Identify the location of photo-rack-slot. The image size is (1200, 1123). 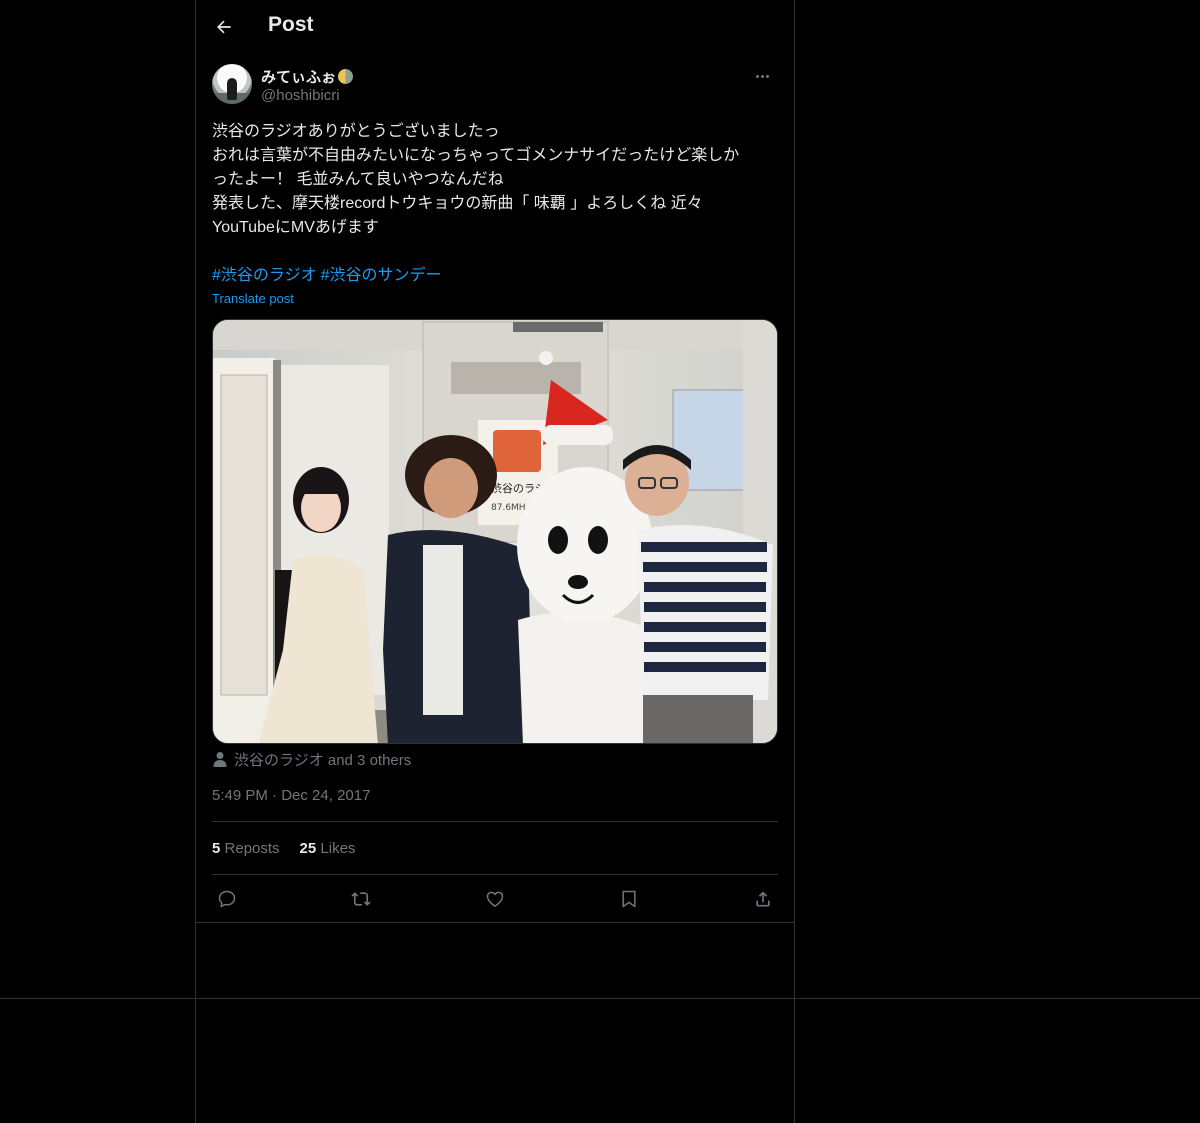
(558, 327).